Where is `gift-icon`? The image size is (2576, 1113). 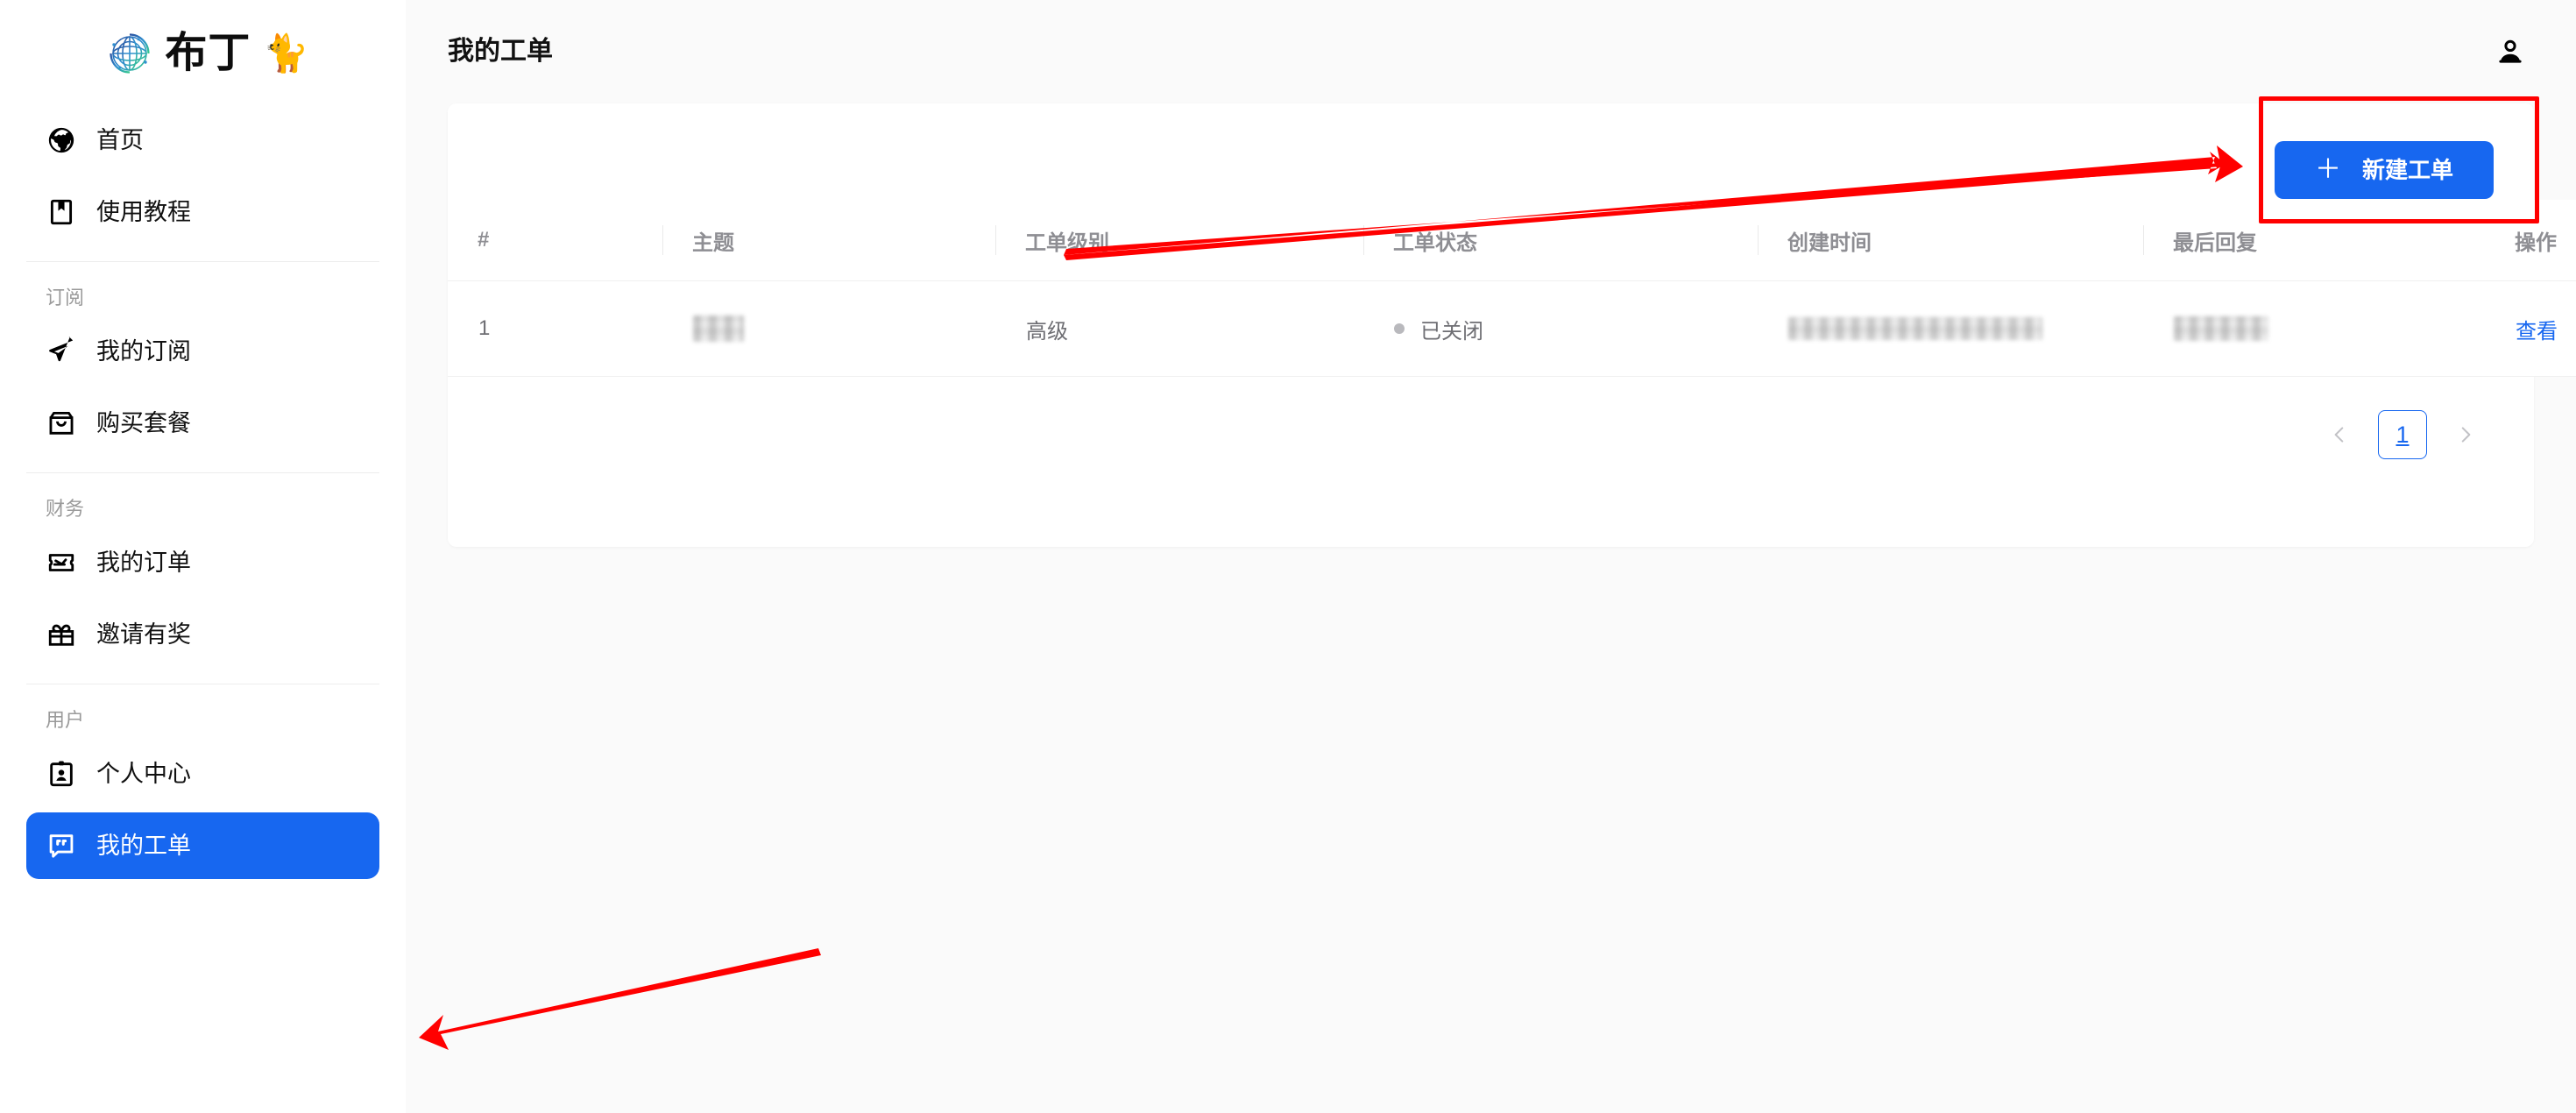 gift-icon is located at coordinates (61, 634).